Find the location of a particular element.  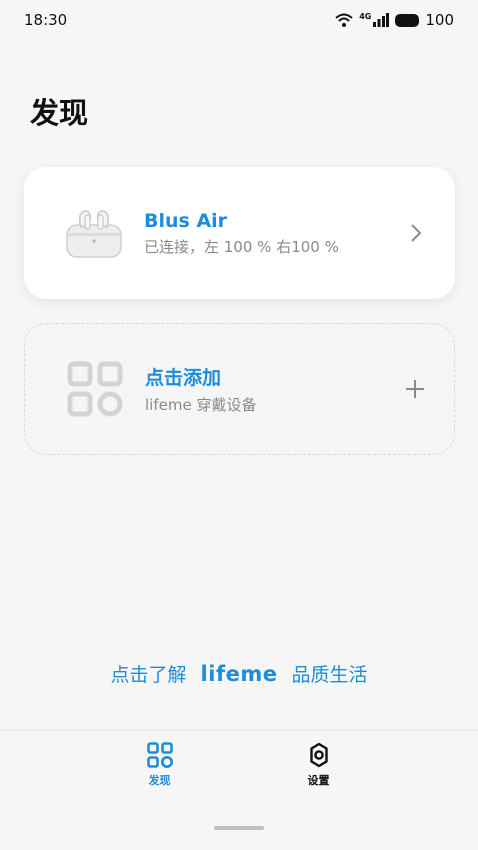

earbuds-case-icon is located at coordinates (94, 233).